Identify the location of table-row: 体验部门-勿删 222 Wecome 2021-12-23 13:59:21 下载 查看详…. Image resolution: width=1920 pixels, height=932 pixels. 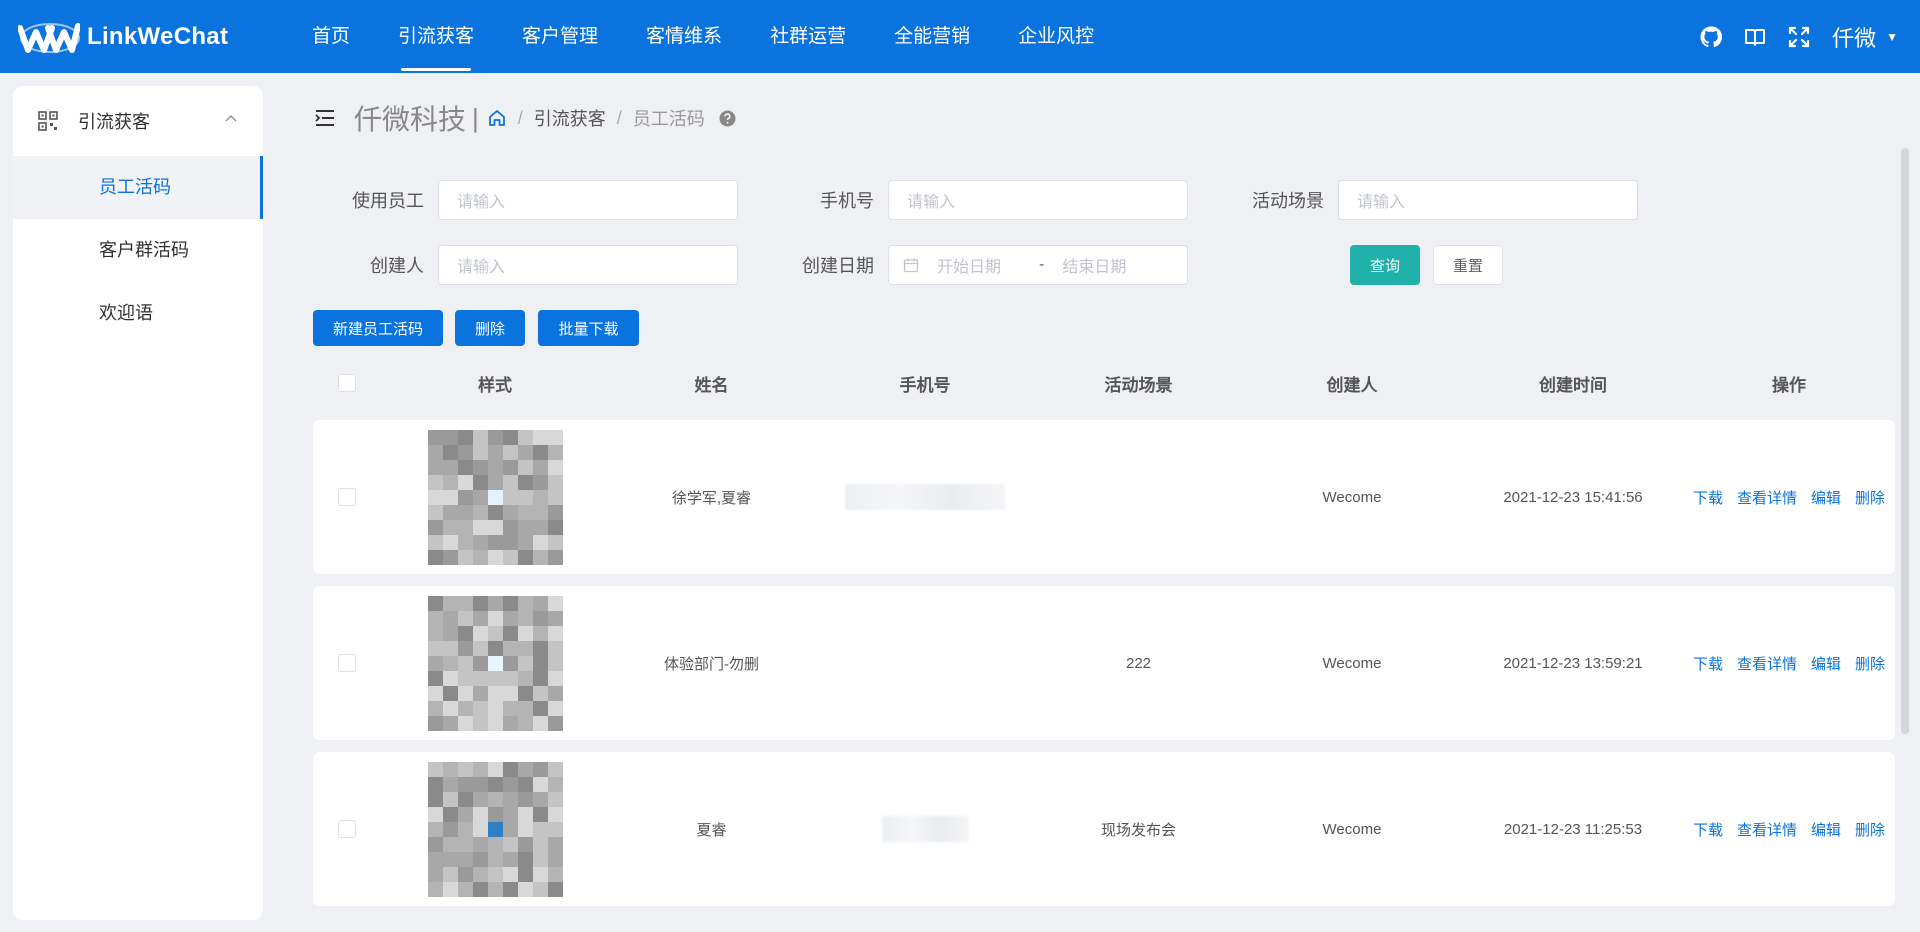
(1104, 663).